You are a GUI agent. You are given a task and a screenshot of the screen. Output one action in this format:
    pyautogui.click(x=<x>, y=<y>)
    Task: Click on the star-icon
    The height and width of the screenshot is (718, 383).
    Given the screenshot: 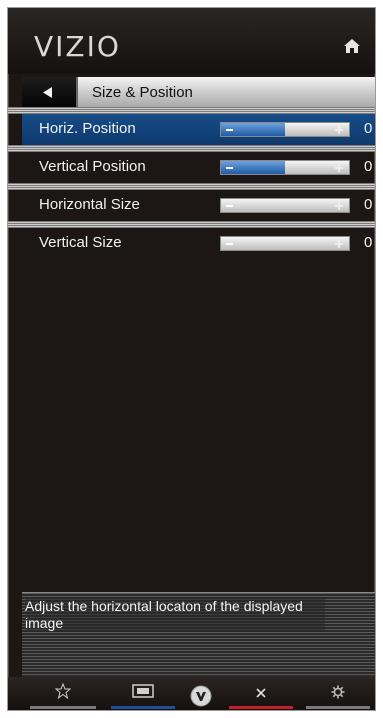 What is the action you would take?
    pyautogui.click(x=63, y=691)
    